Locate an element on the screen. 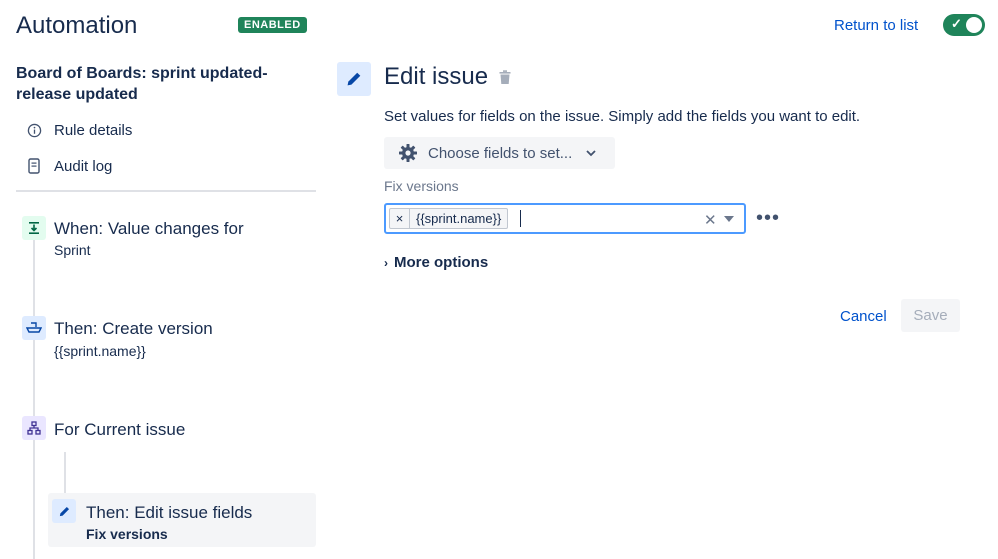 Image resolution: width=998 pixels, height=559 pixels. trigger-icon is located at coordinates (34, 228).